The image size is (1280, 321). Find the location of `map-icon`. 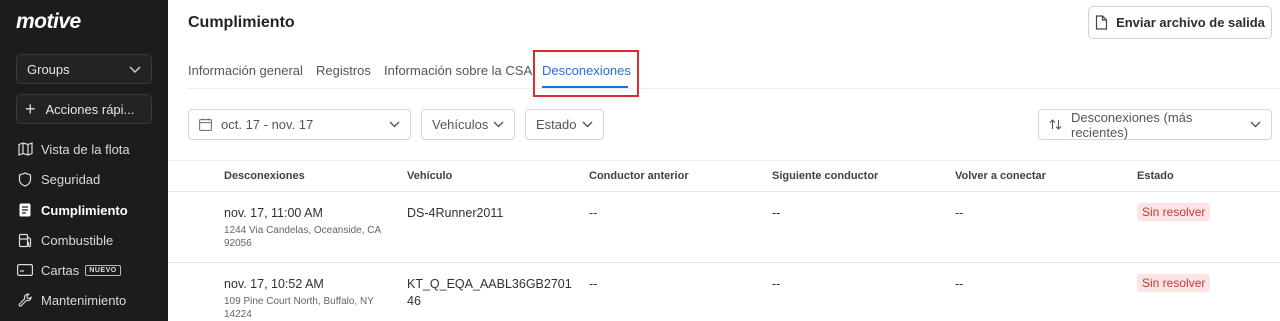

map-icon is located at coordinates (25, 149).